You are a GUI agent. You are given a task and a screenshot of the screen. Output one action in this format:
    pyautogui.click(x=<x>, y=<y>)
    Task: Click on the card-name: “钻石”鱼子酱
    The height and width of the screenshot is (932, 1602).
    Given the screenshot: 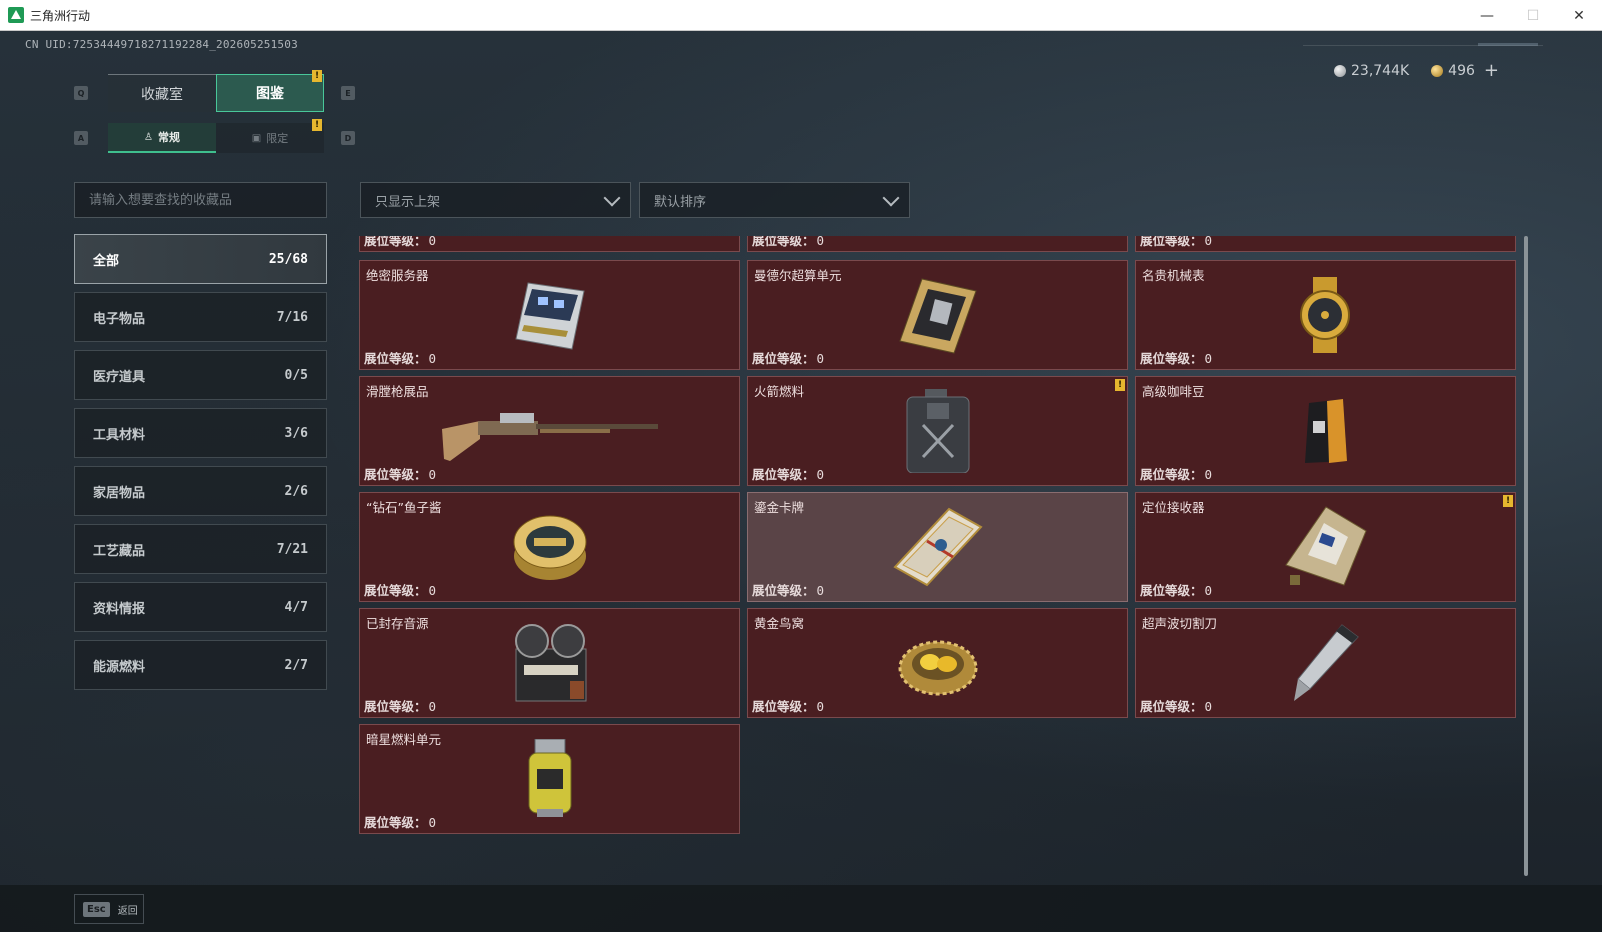 What is the action you would take?
    pyautogui.click(x=404, y=507)
    